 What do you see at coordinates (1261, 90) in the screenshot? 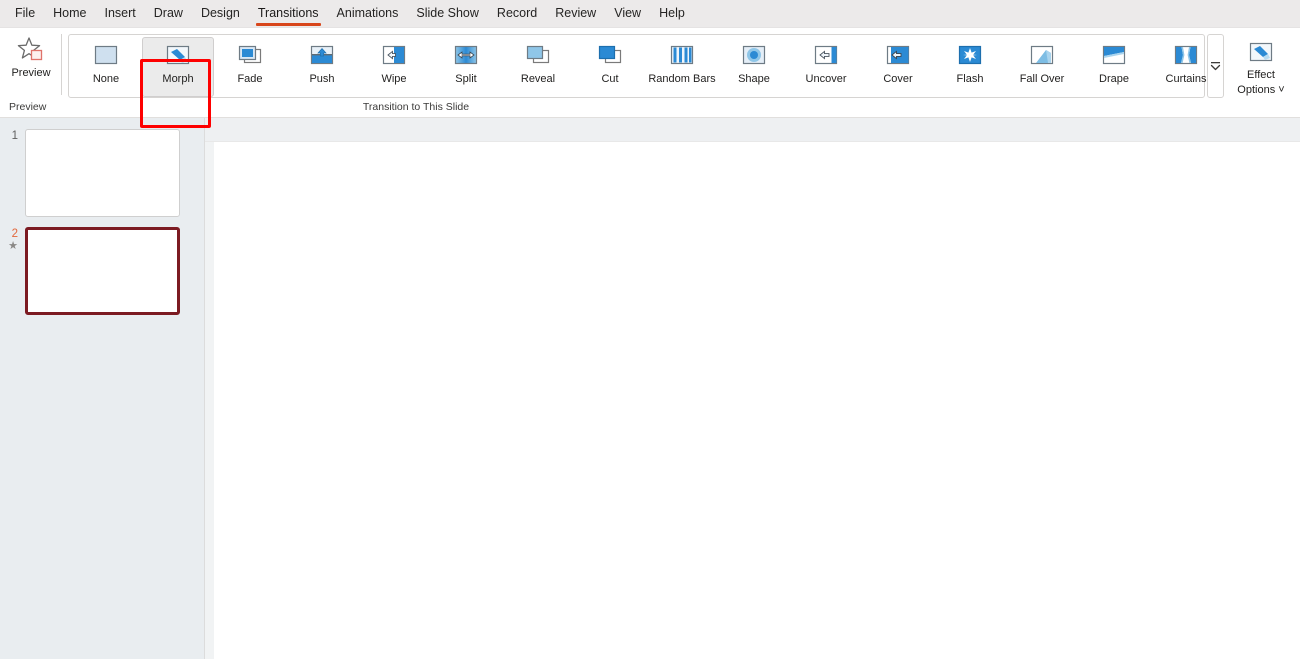
I see `effect-options-label-line2: Options ˅` at bounding box center [1261, 90].